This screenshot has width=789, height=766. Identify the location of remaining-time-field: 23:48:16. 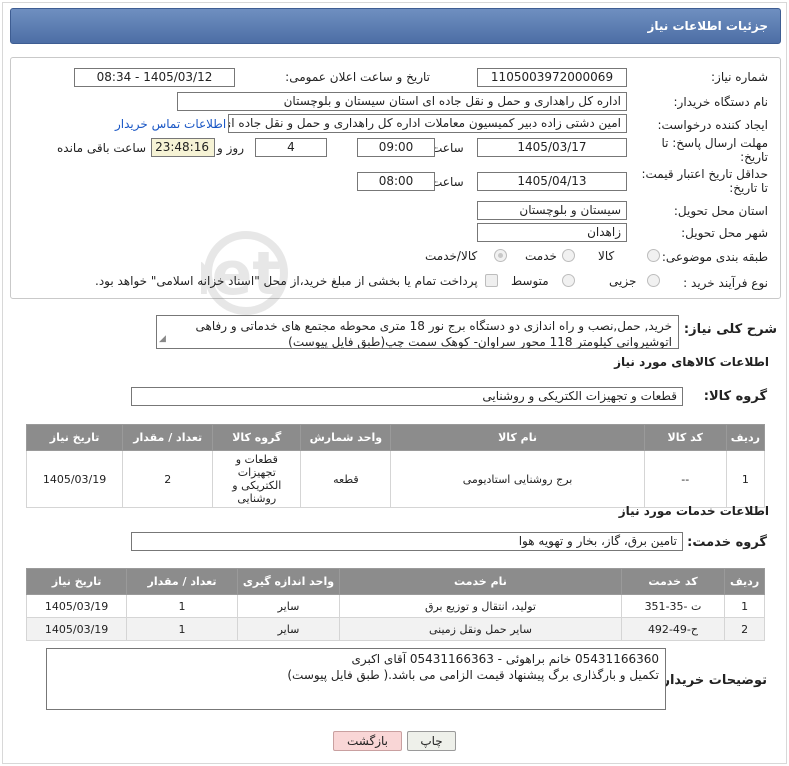
(183, 147).